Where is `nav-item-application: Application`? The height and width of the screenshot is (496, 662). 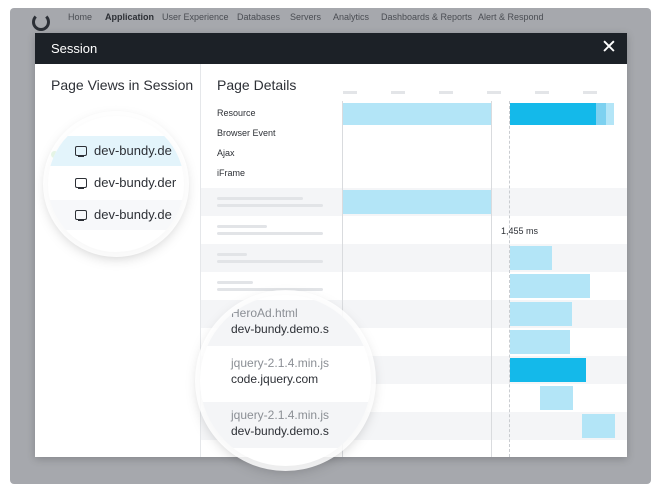
nav-item-application: Application is located at coordinates (129, 17).